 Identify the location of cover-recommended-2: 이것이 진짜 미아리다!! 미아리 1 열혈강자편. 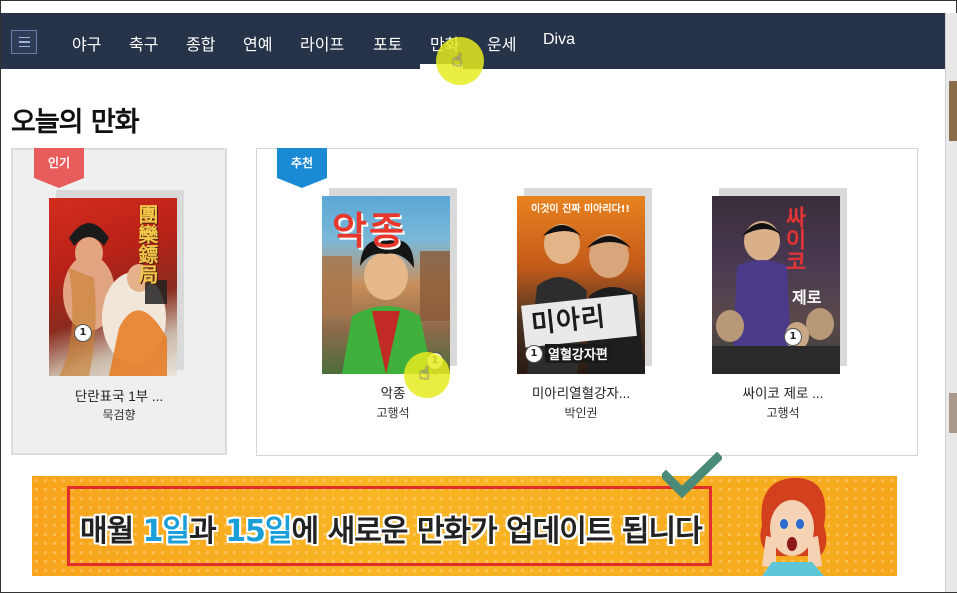
(581, 285).